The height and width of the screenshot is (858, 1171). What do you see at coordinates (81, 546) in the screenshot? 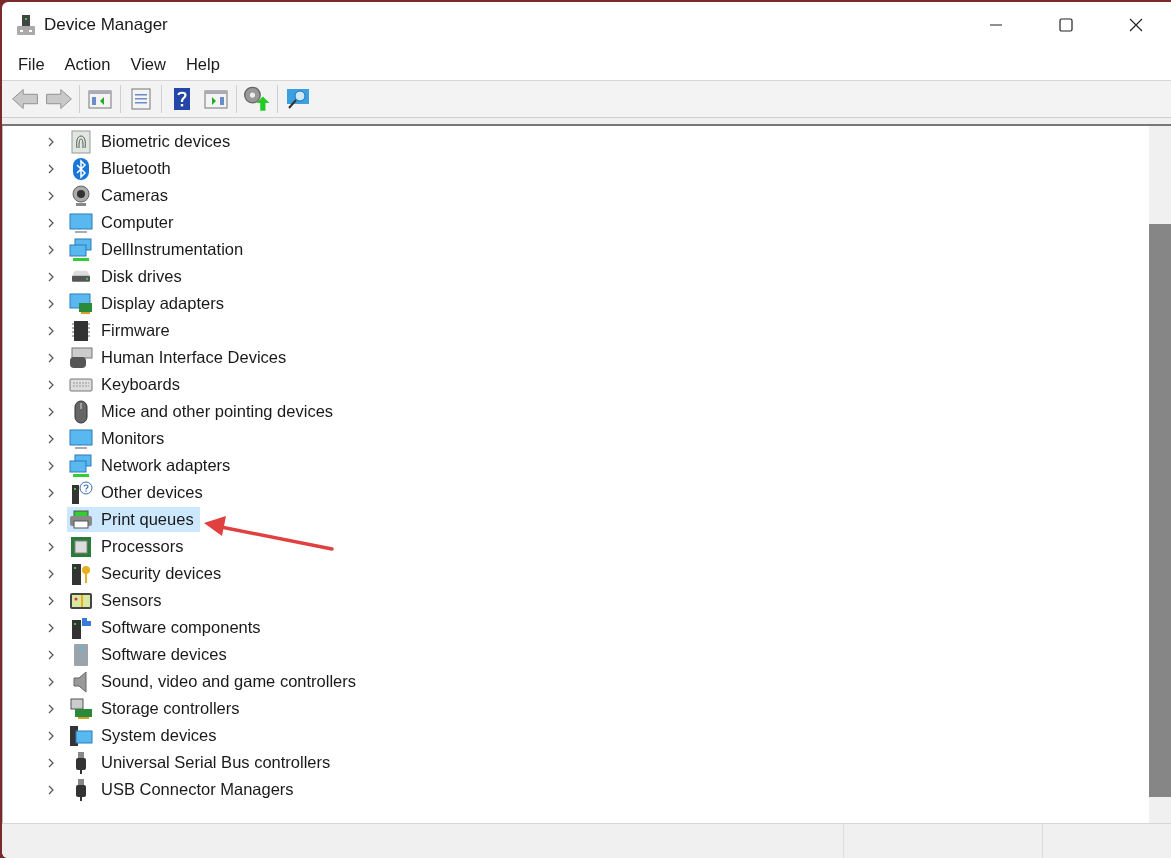
I see `processor-icon` at bounding box center [81, 546].